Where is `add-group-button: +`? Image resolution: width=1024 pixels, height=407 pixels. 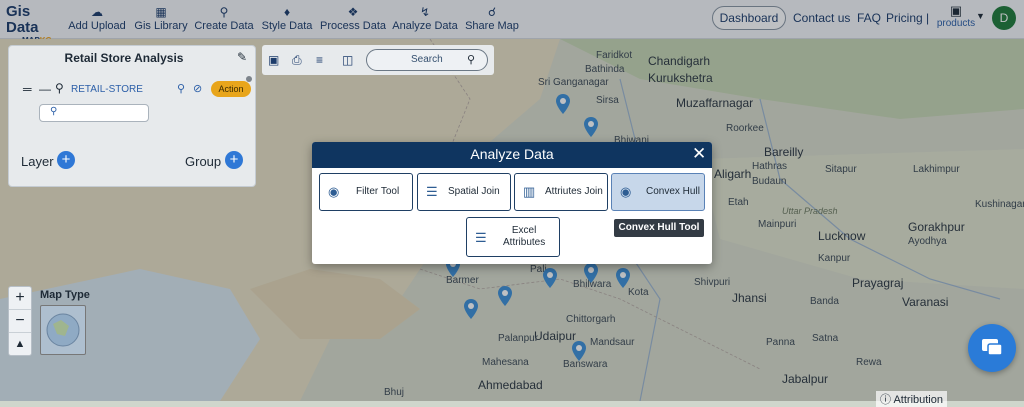 add-group-button: + is located at coordinates (234, 160).